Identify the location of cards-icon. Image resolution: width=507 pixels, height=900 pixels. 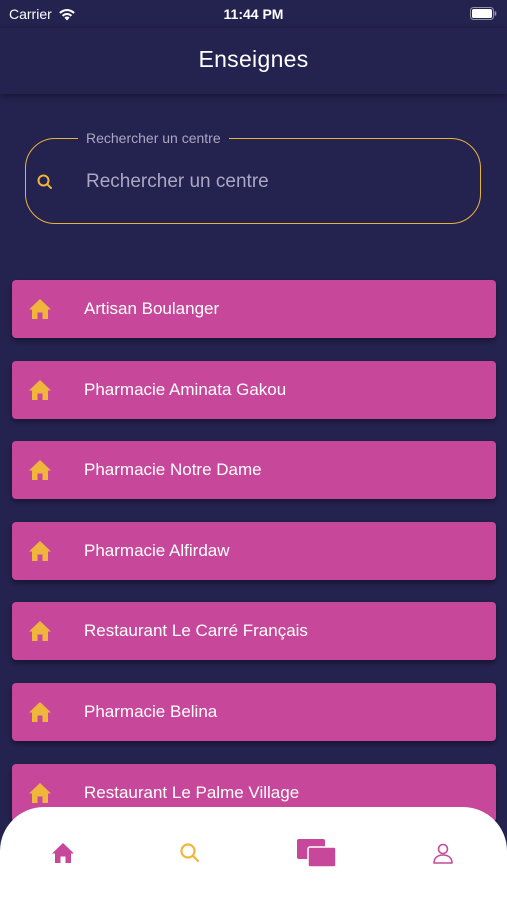
(317, 853).